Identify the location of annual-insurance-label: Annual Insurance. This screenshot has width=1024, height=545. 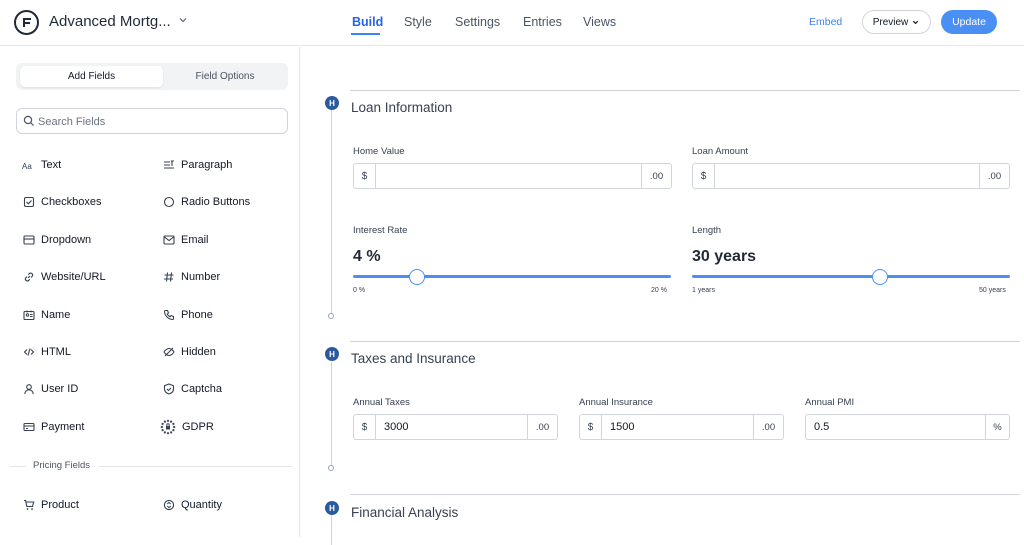
(616, 402).